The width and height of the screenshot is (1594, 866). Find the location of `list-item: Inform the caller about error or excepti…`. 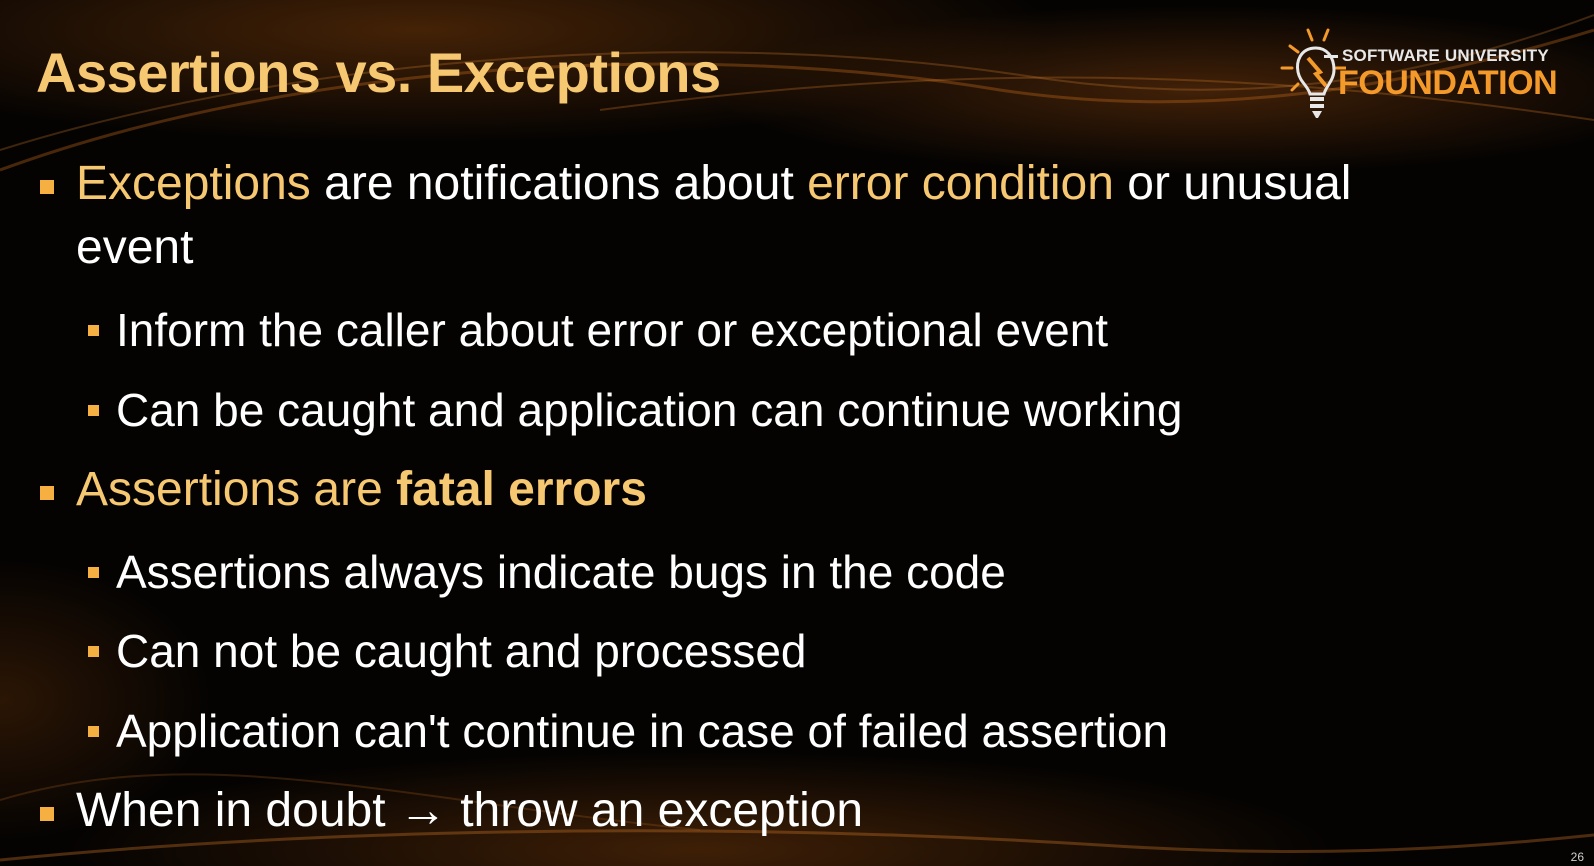

list-item: Inform the caller about error or excepti… is located at coordinates (598, 330).